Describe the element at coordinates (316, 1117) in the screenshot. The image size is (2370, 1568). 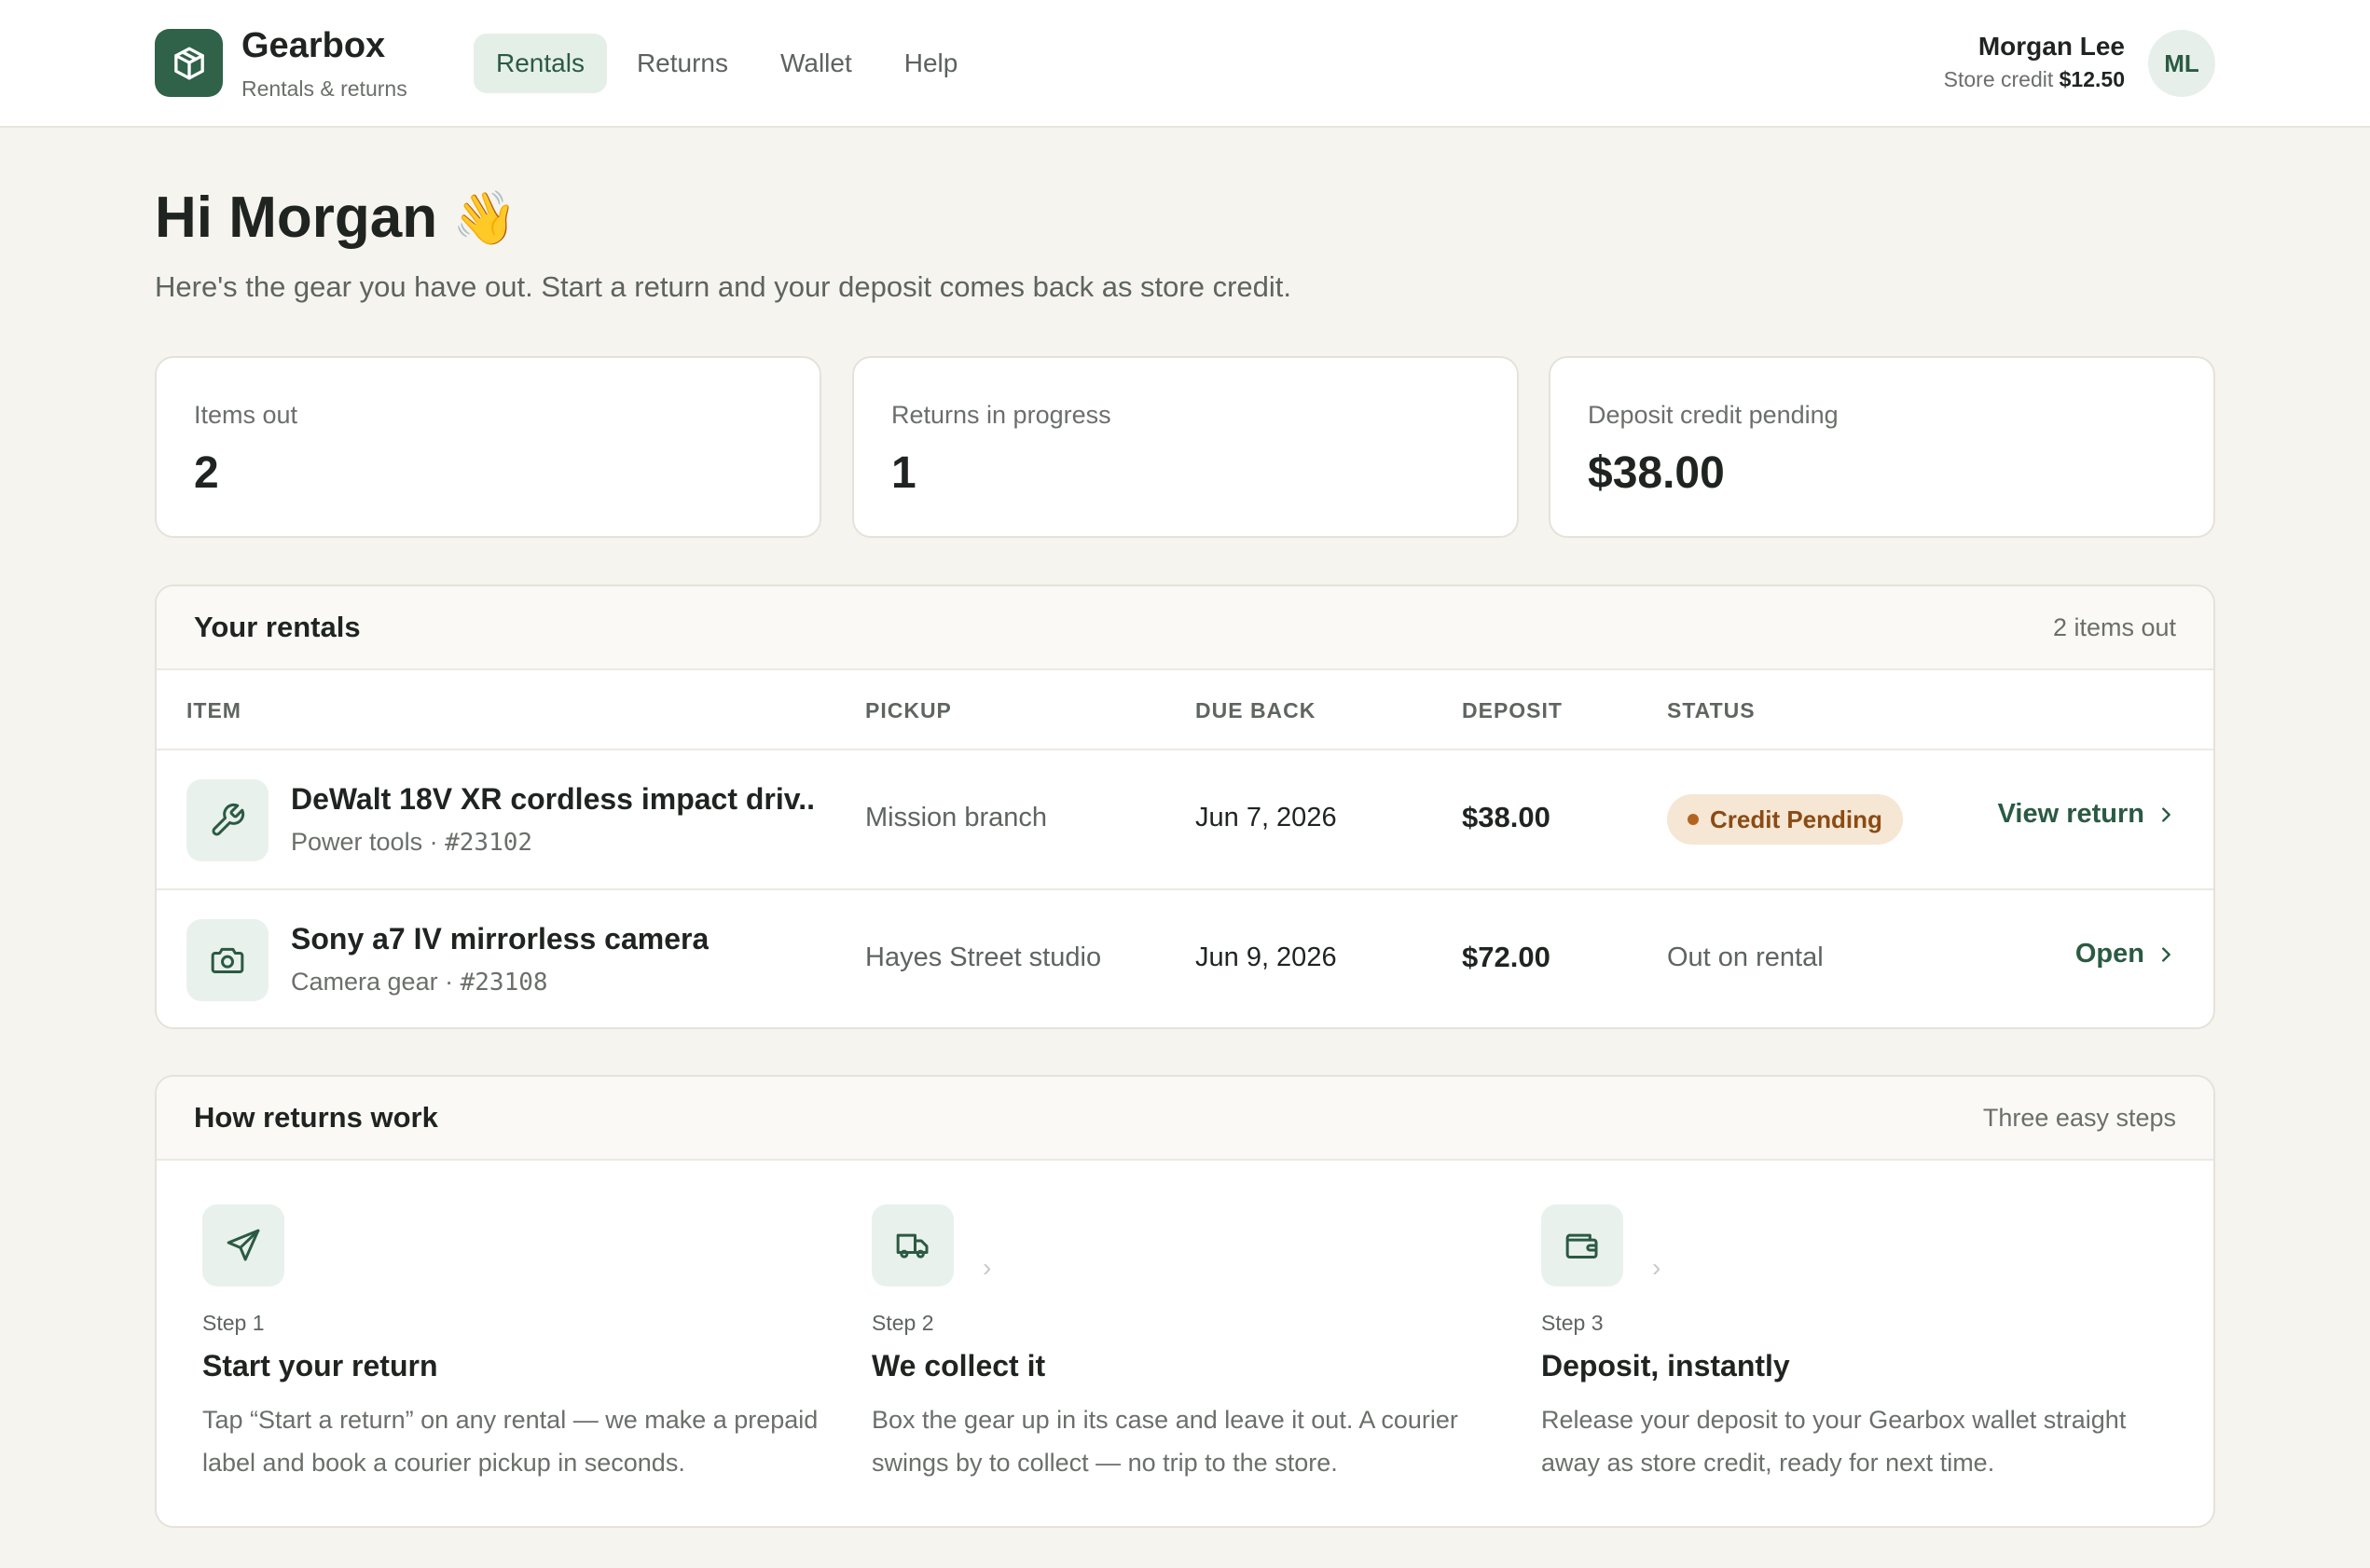
I see `how-returns-title: How returns work` at that location.